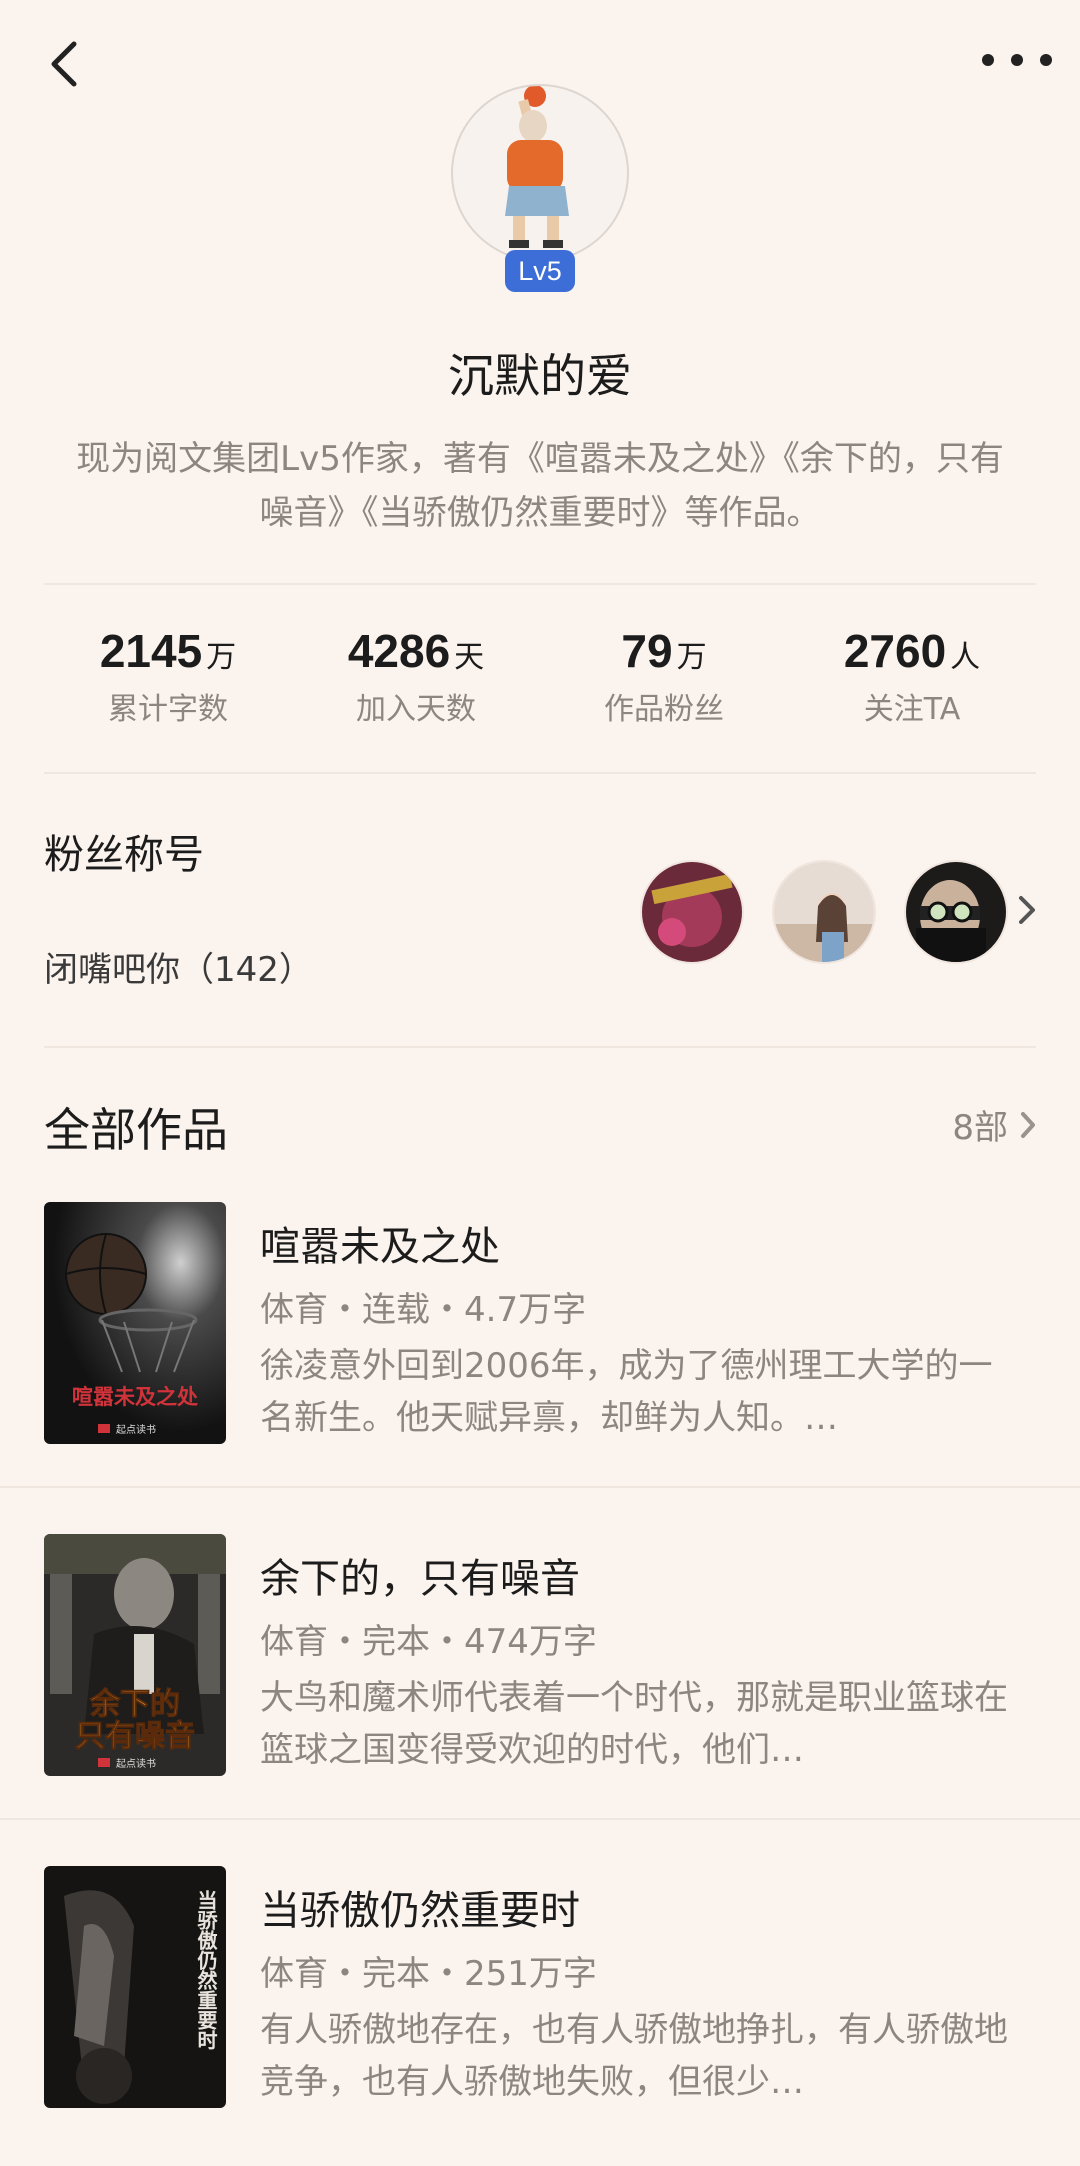 This screenshot has height=2166, width=1080. I want to click on avatar-illustration, so click(537, 167).